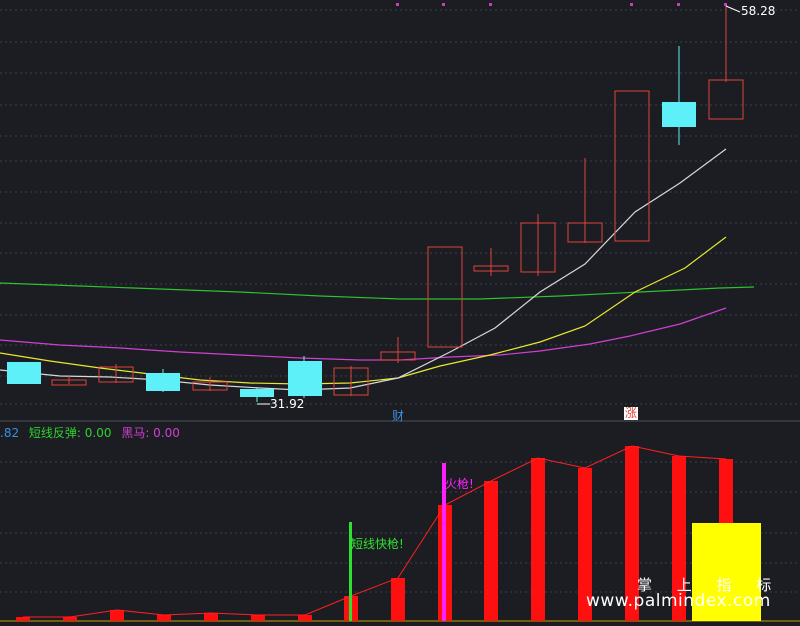 The height and width of the screenshot is (626, 800). What do you see at coordinates (377, 291) in the screenshot?
I see `ma-green-line` at bounding box center [377, 291].